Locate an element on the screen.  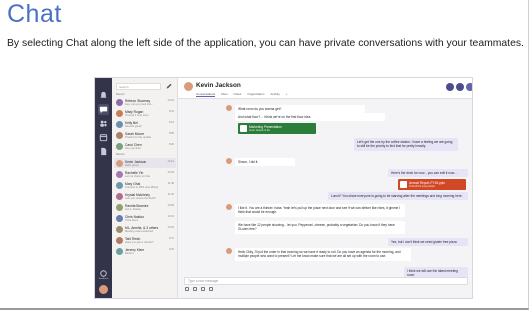
rail-teams is located at coordinates (103, 123).